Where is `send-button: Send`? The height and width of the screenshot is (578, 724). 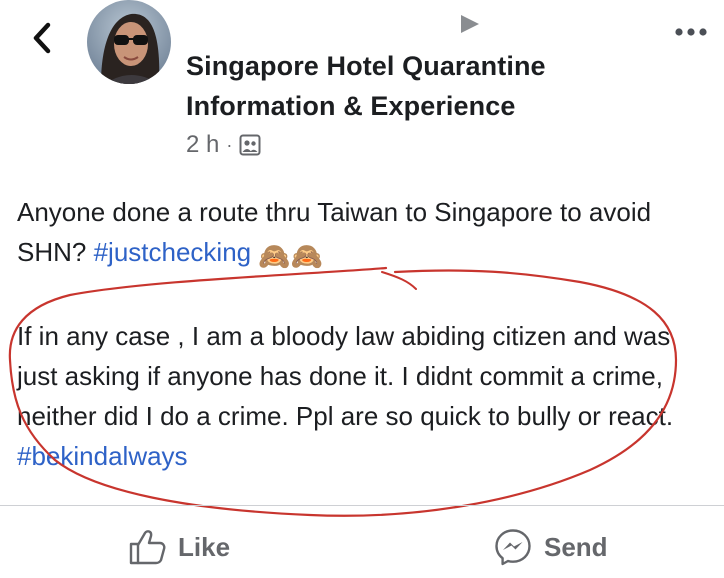 send-button: Send is located at coordinates (551, 547).